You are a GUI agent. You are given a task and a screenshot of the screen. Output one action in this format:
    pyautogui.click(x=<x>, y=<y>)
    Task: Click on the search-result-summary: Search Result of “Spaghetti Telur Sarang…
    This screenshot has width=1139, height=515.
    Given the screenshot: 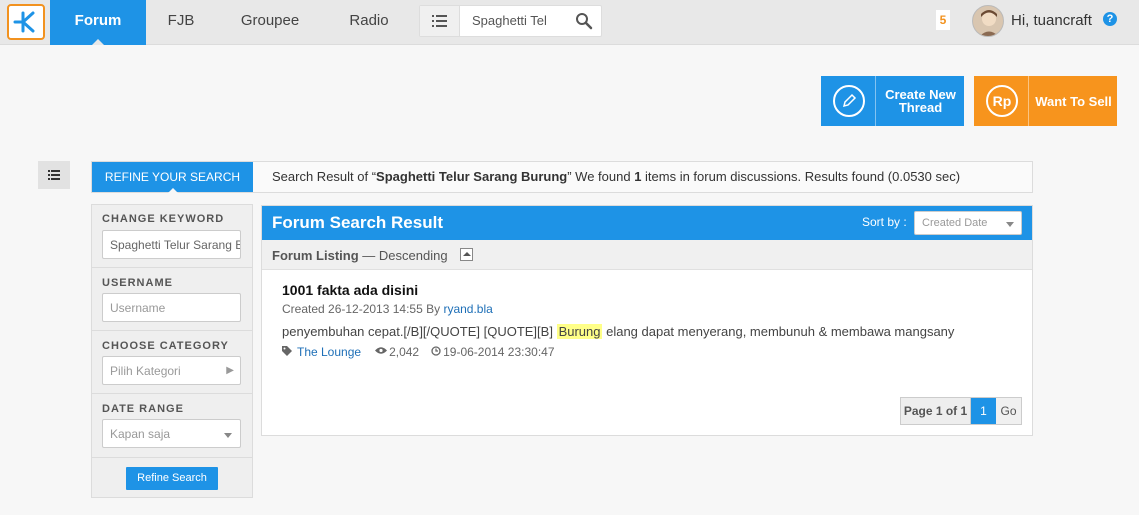 What is the action you would take?
    pyautogui.click(x=616, y=176)
    